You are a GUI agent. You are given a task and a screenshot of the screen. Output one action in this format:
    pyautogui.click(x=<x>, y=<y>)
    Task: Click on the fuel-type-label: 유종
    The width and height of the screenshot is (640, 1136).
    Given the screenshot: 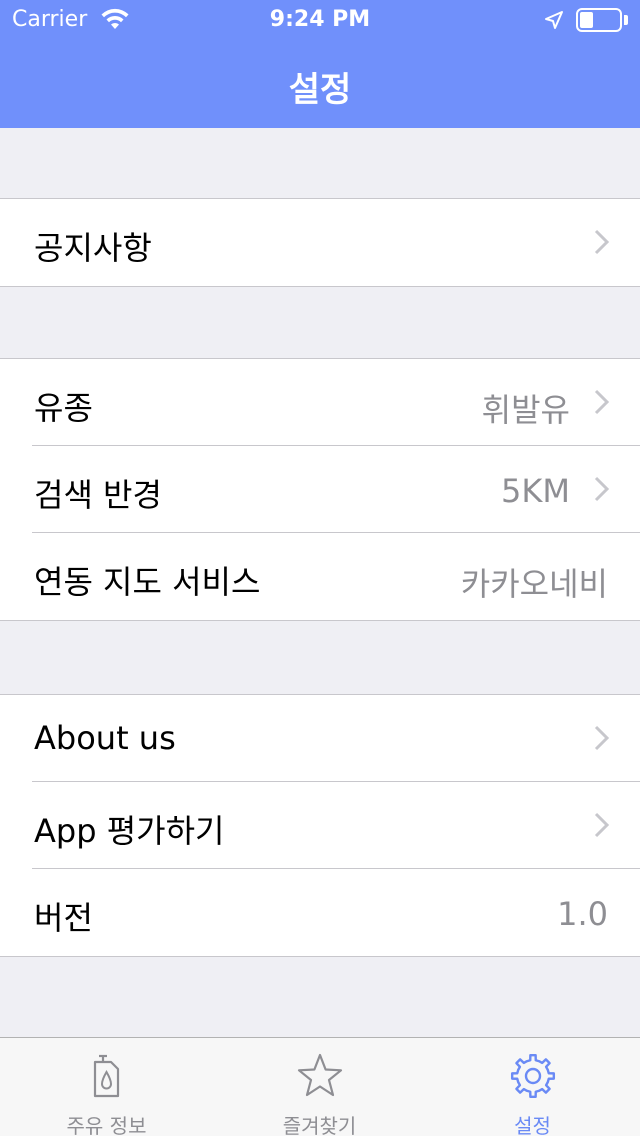 What is the action you would take?
    pyautogui.click(x=63, y=408)
    